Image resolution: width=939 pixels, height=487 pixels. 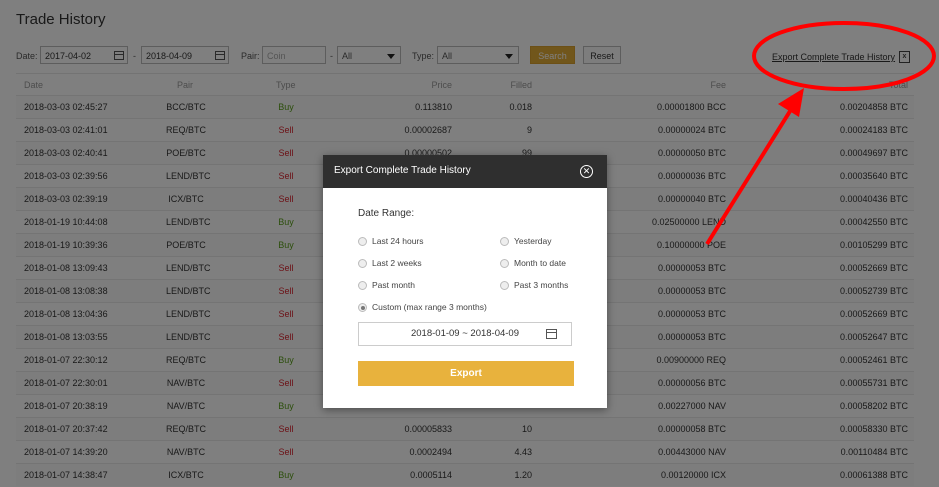 What do you see at coordinates (393, 285) in the screenshot?
I see `radio-label: Past month` at bounding box center [393, 285].